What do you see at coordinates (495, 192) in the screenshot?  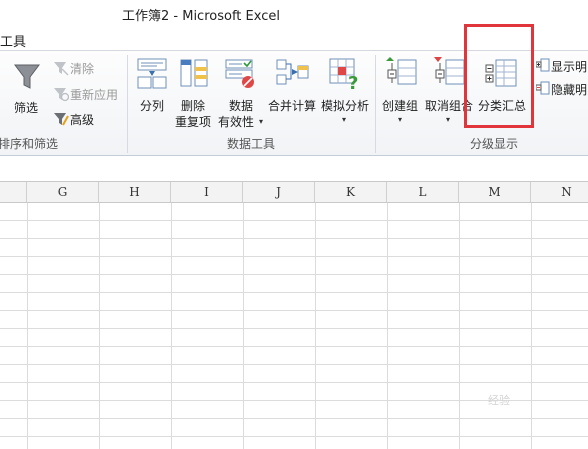 I see `column-header-m: M` at bounding box center [495, 192].